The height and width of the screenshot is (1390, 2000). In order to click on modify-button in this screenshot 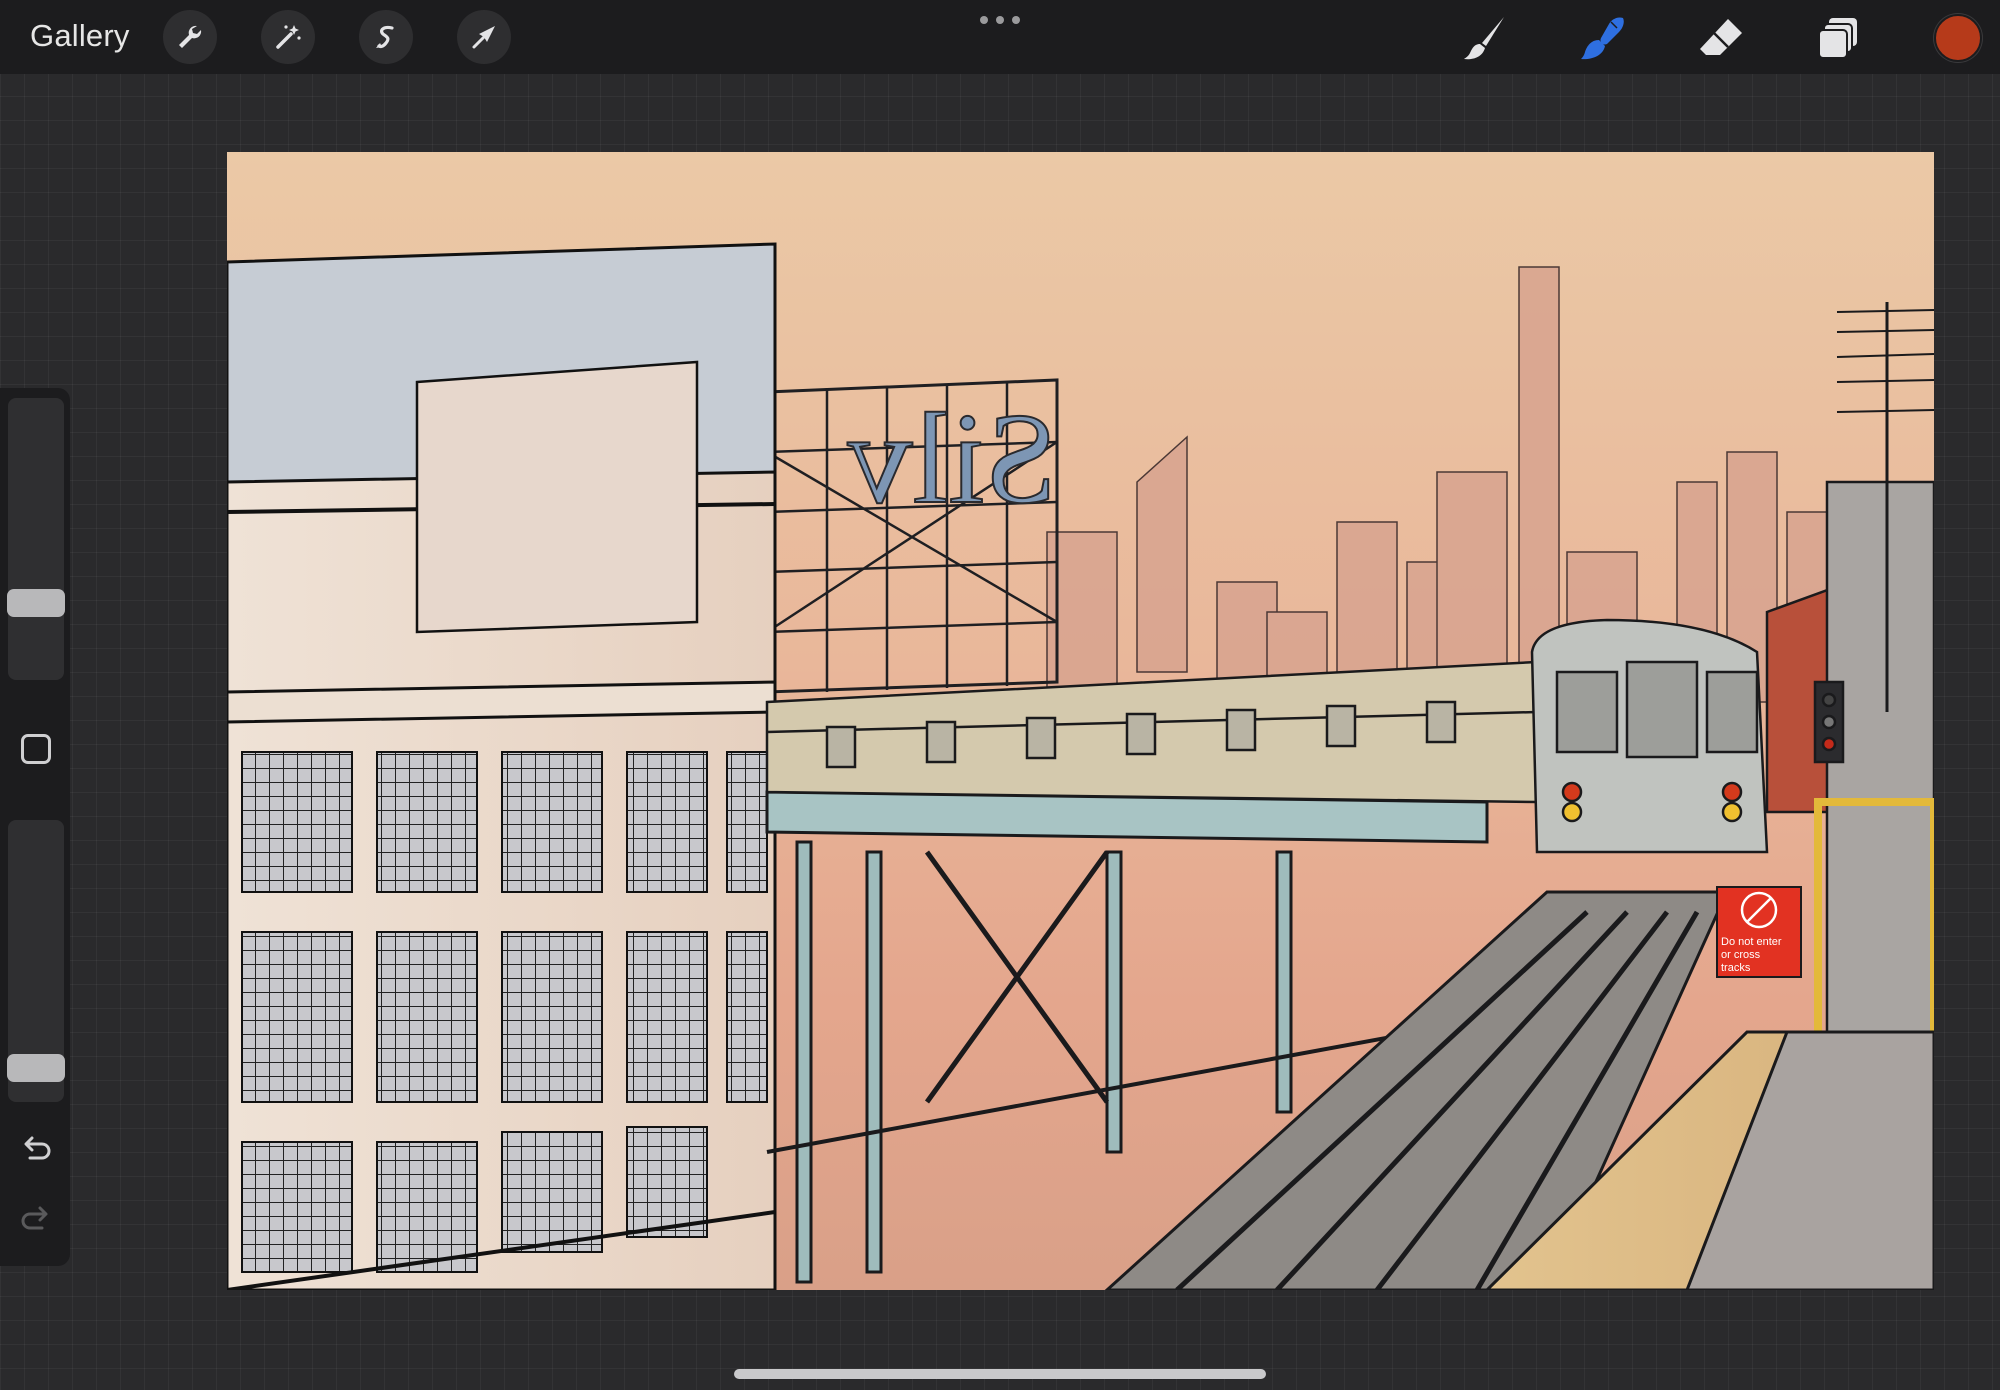, I will do `click(36, 749)`.